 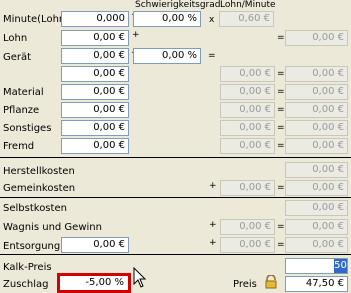 I want to click on sonstiges-input: 0,00 €, so click(x=95, y=128).